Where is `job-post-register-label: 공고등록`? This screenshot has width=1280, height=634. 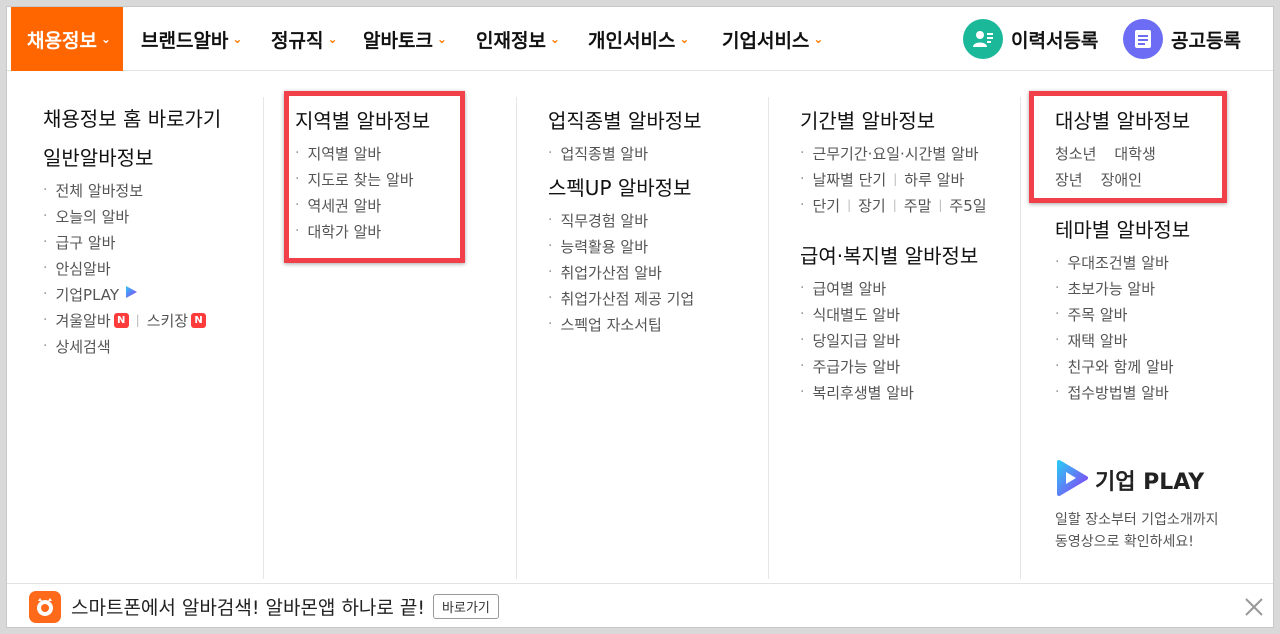 job-post-register-label: 공고등록 is located at coordinates (1206, 40).